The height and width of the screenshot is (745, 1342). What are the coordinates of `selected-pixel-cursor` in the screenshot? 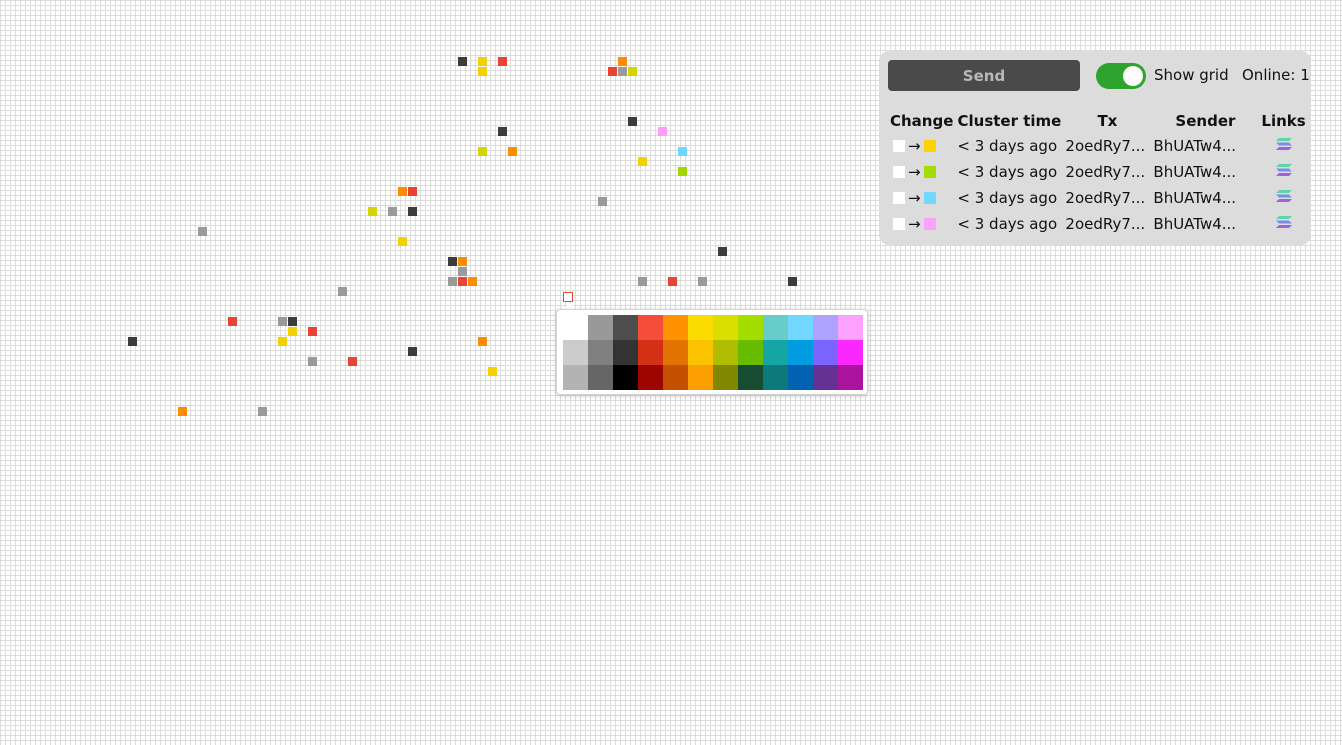 It's located at (568, 297).